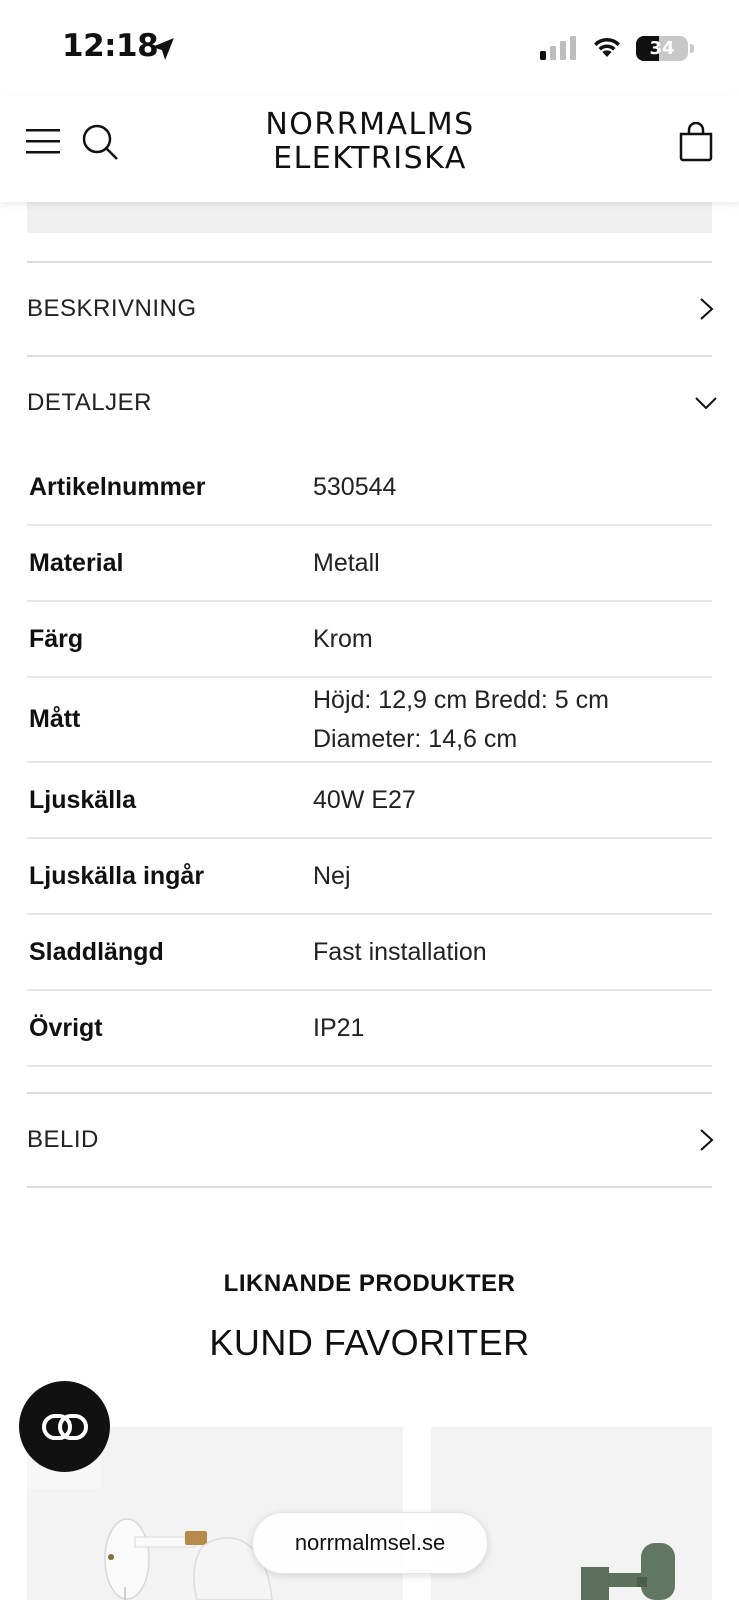 The image size is (739, 1600). I want to click on details-value: 40W E27, so click(364, 799).